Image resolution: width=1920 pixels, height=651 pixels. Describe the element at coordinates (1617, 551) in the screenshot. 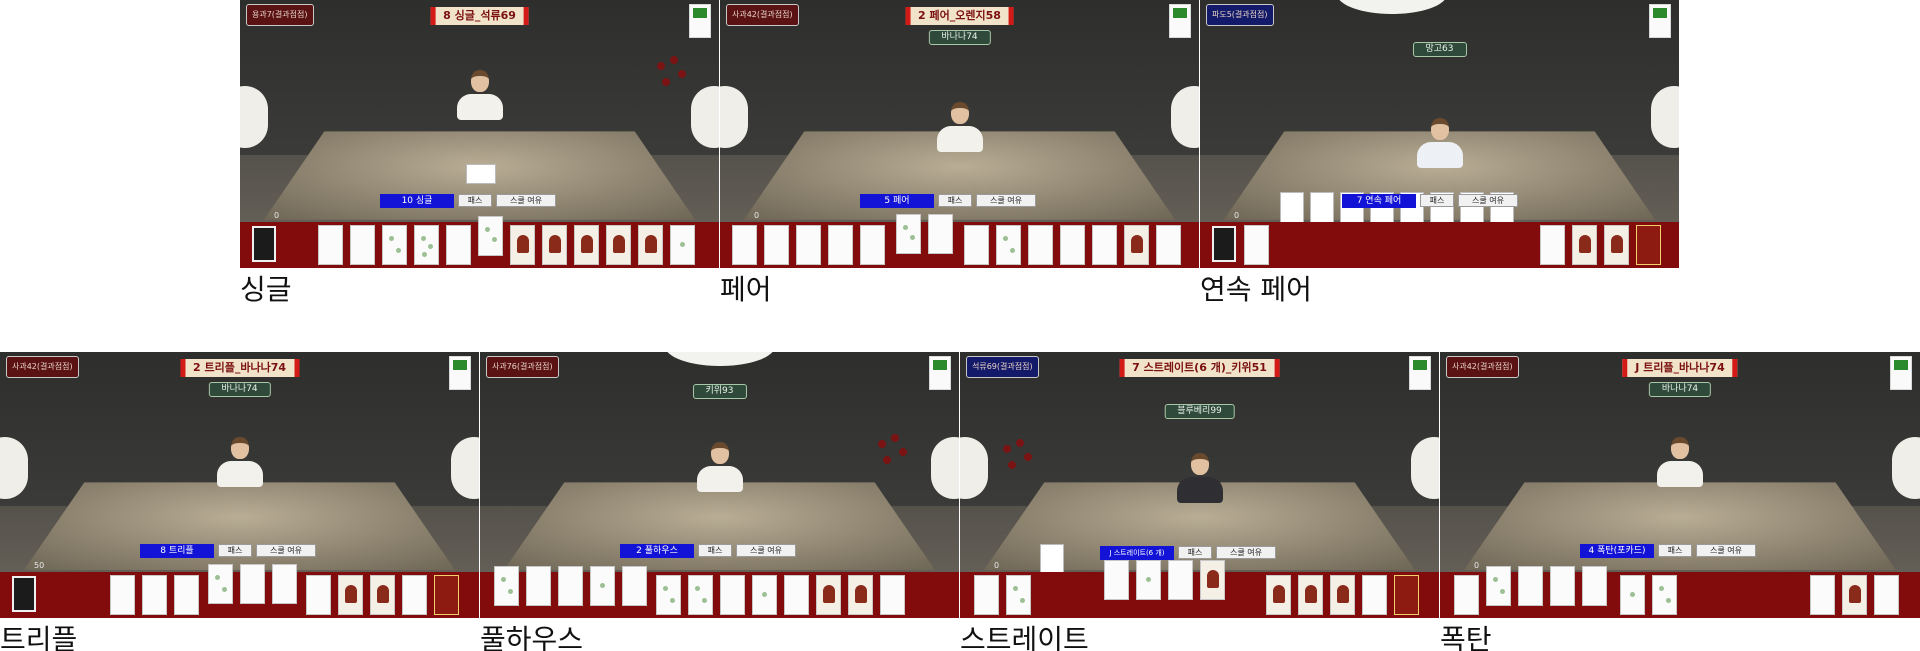

I see `play-button: 4 폭탄(포카드)` at that location.